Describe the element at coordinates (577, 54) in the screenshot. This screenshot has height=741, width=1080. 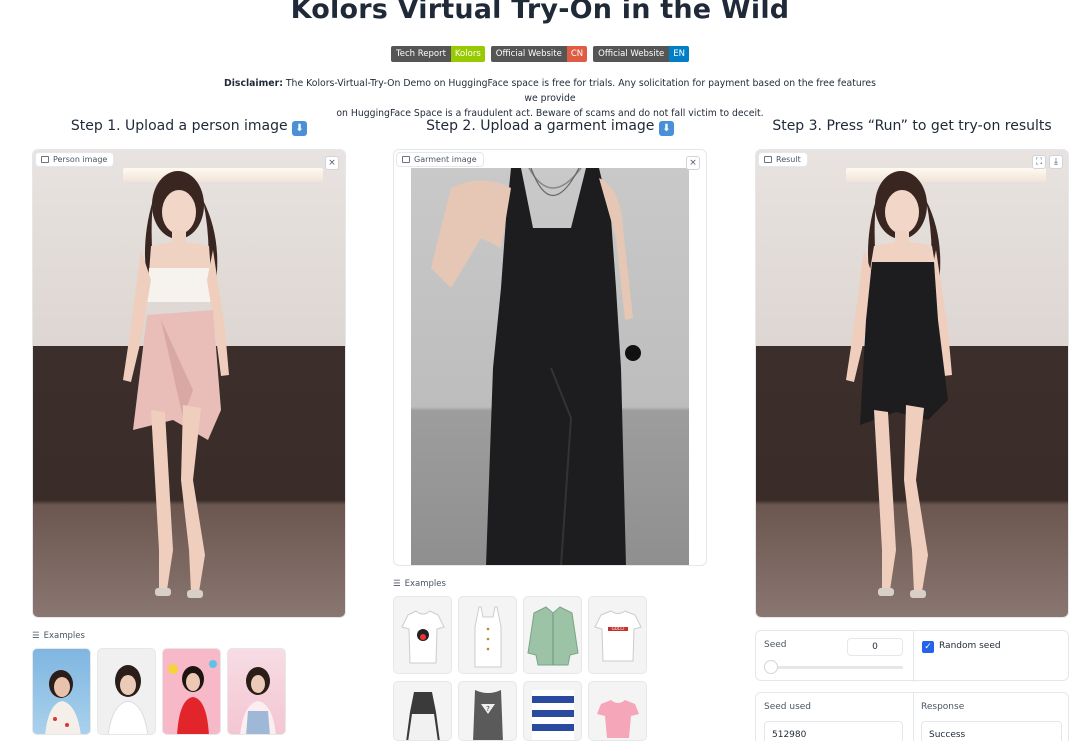
I see `badge-right-label: CN` at that location.